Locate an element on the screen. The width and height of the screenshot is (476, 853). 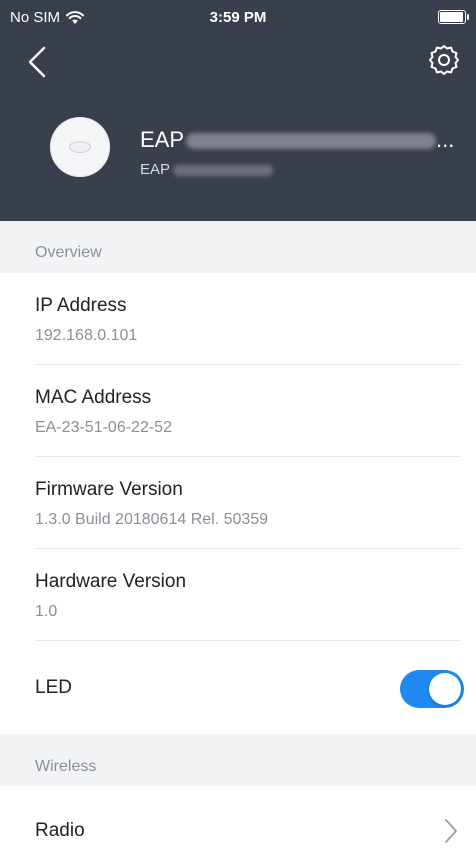
device-model-text: EAP is located at coordinates (155, 169).